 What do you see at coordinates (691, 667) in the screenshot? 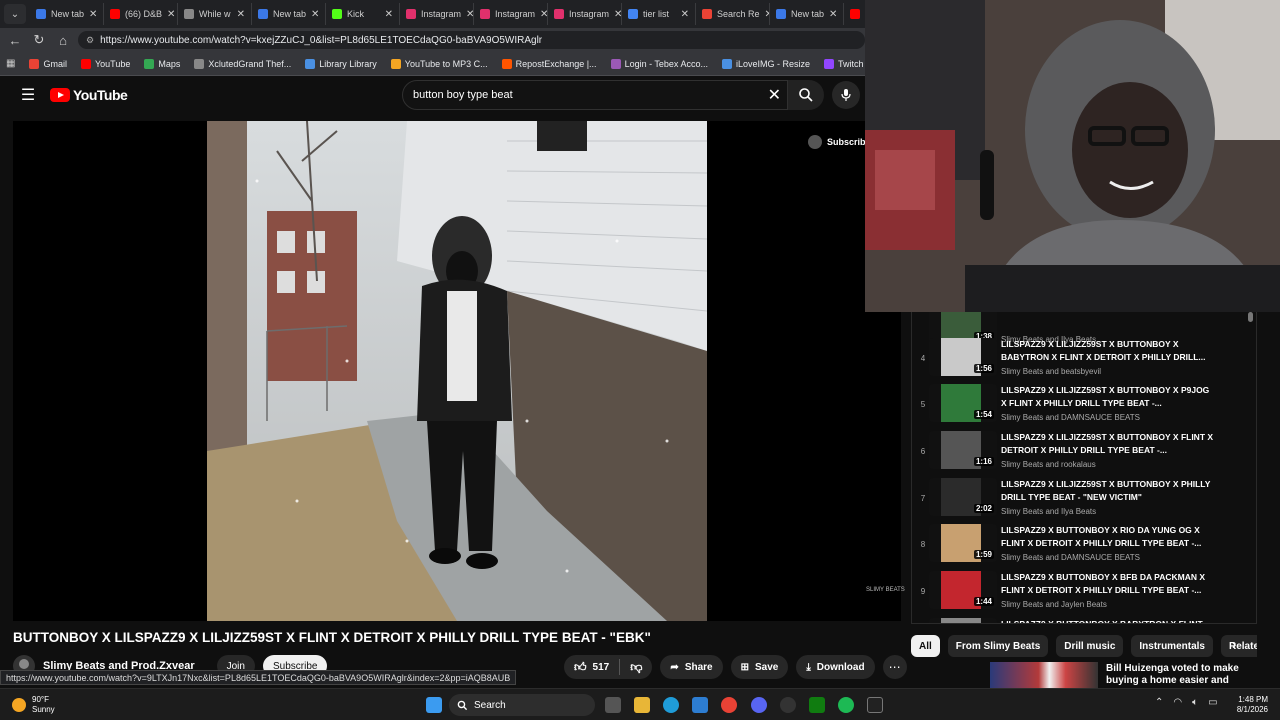
I see `share-button: ➦ Share` at bounding box center [691, 667].